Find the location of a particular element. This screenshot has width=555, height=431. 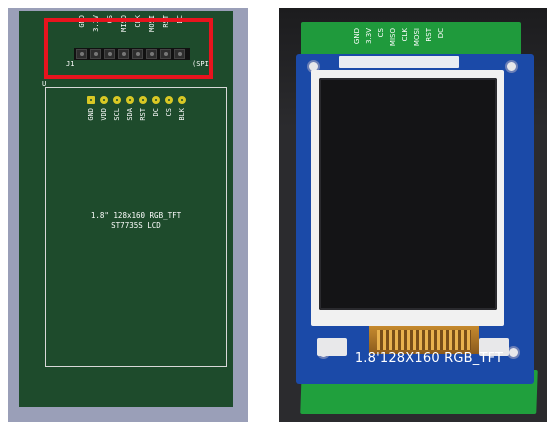

lcd-title-line-1: 1.8" 128x160 RGB_TFT is located at coordinates (136, 215).